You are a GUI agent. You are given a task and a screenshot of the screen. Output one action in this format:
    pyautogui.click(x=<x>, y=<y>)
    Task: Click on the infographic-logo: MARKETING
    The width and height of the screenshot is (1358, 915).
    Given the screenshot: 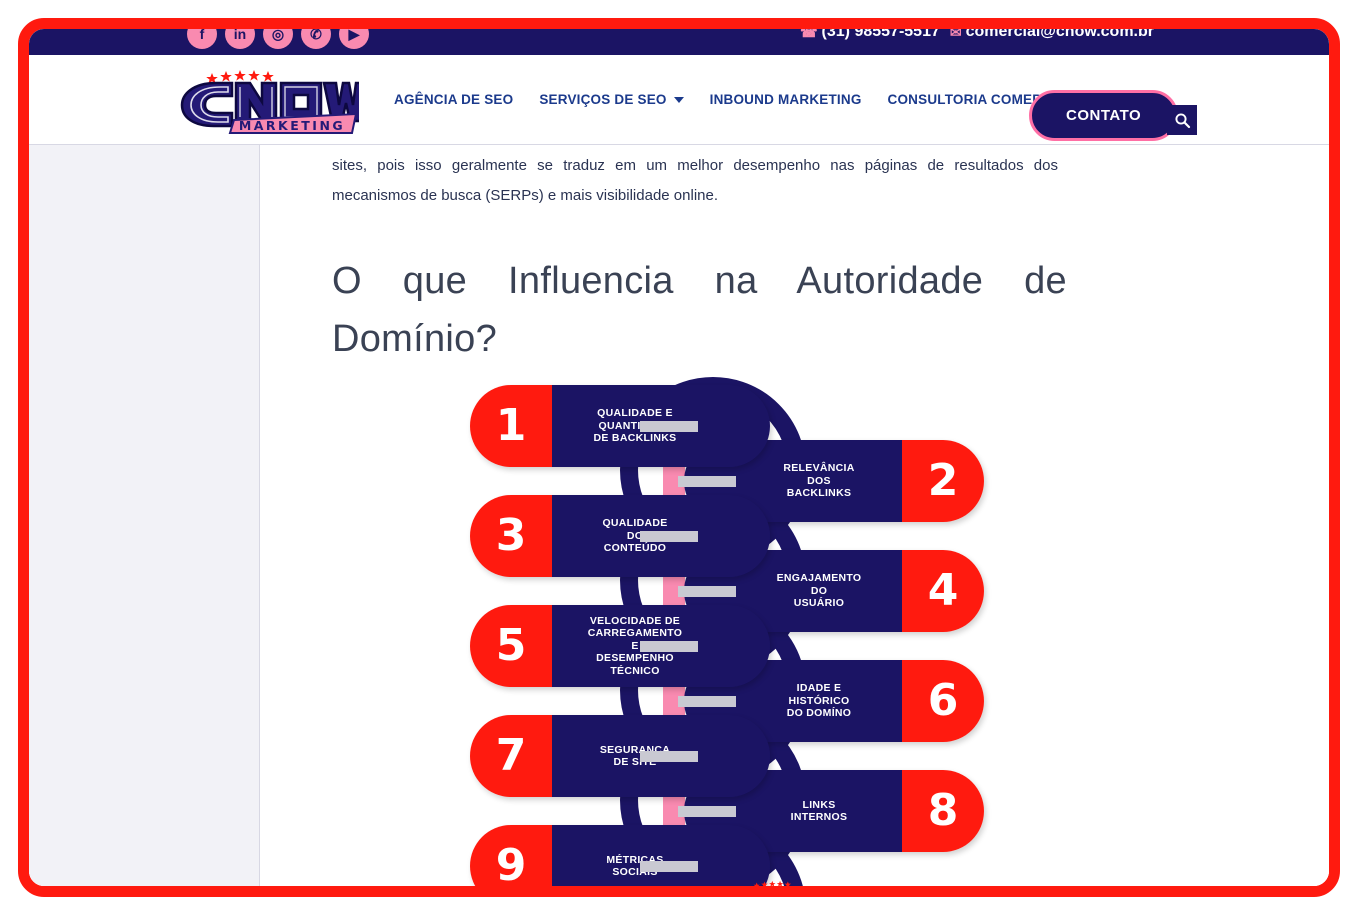 What is the action you would take?
    pyautogui.click(x=787, y=881)
    